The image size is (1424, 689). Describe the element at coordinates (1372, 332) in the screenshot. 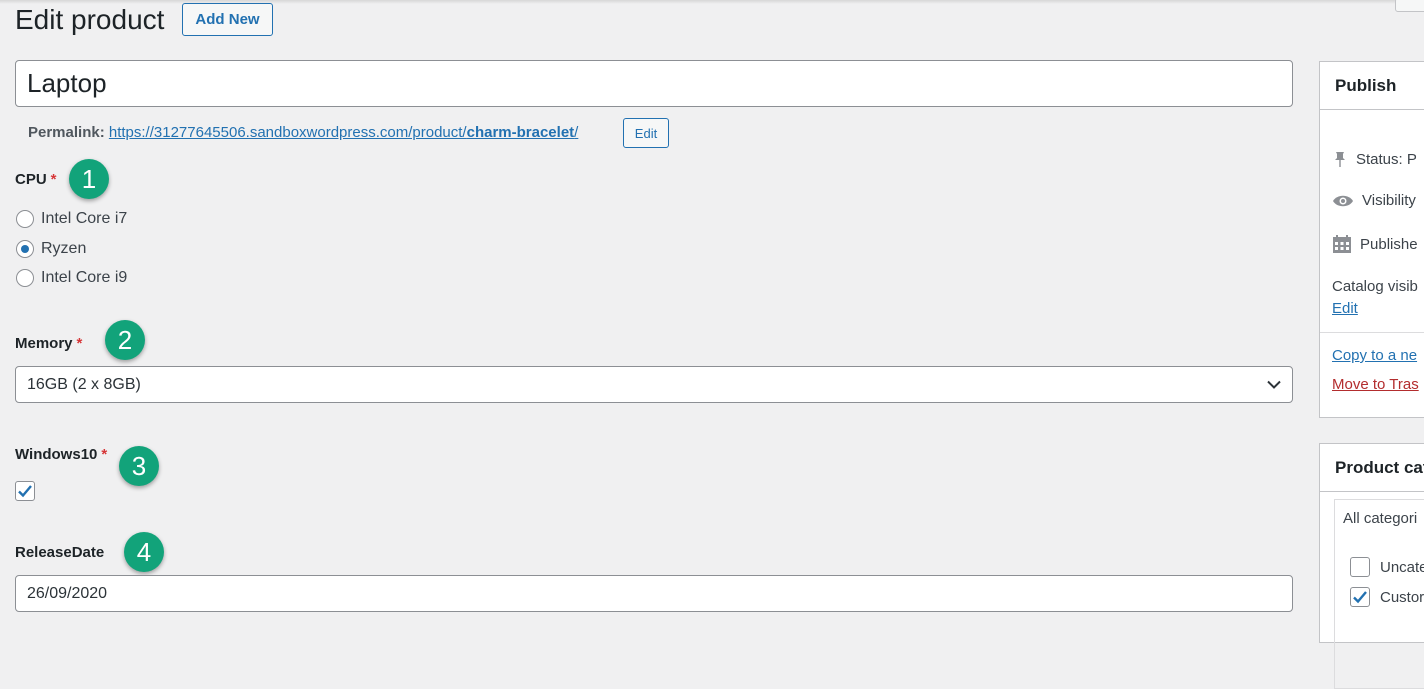

I see `divider` at that location.